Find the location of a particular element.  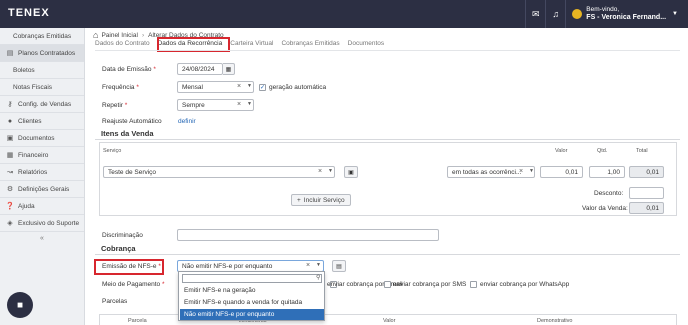

sidebar-item-clientes: ● Clientes is located at coordinates (42, 121).